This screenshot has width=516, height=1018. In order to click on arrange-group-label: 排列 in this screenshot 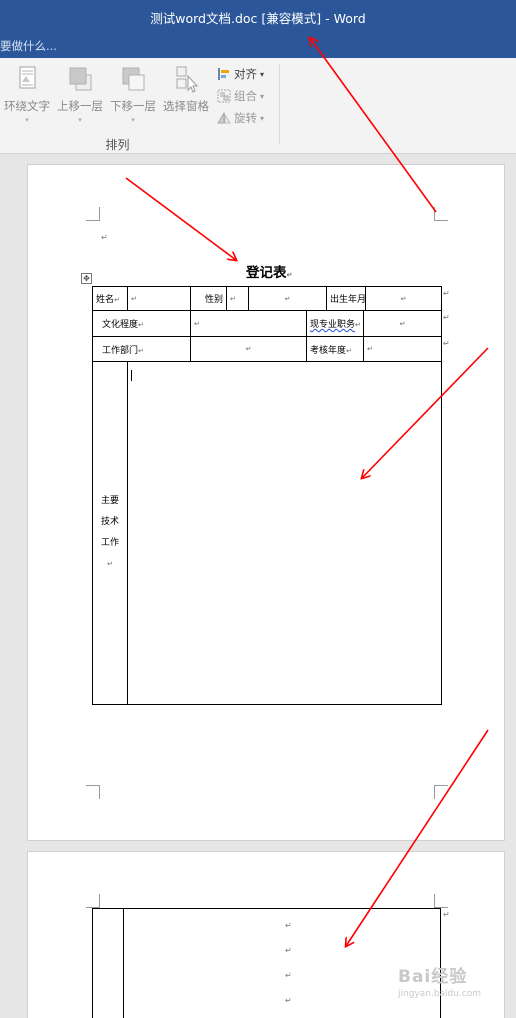, I will do `click(117, 145)`.